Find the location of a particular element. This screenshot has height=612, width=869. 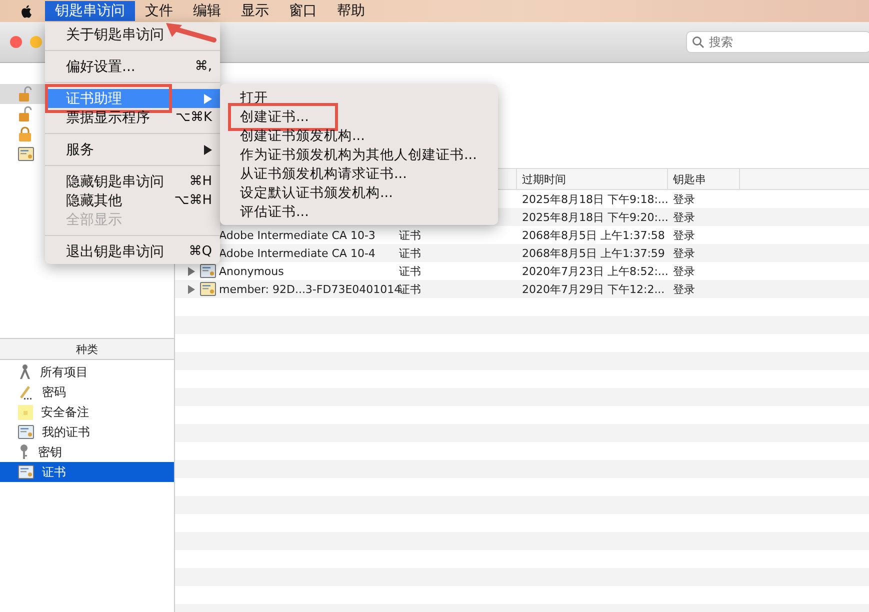

section-header: 种类 is located at coordinates (87, 349).